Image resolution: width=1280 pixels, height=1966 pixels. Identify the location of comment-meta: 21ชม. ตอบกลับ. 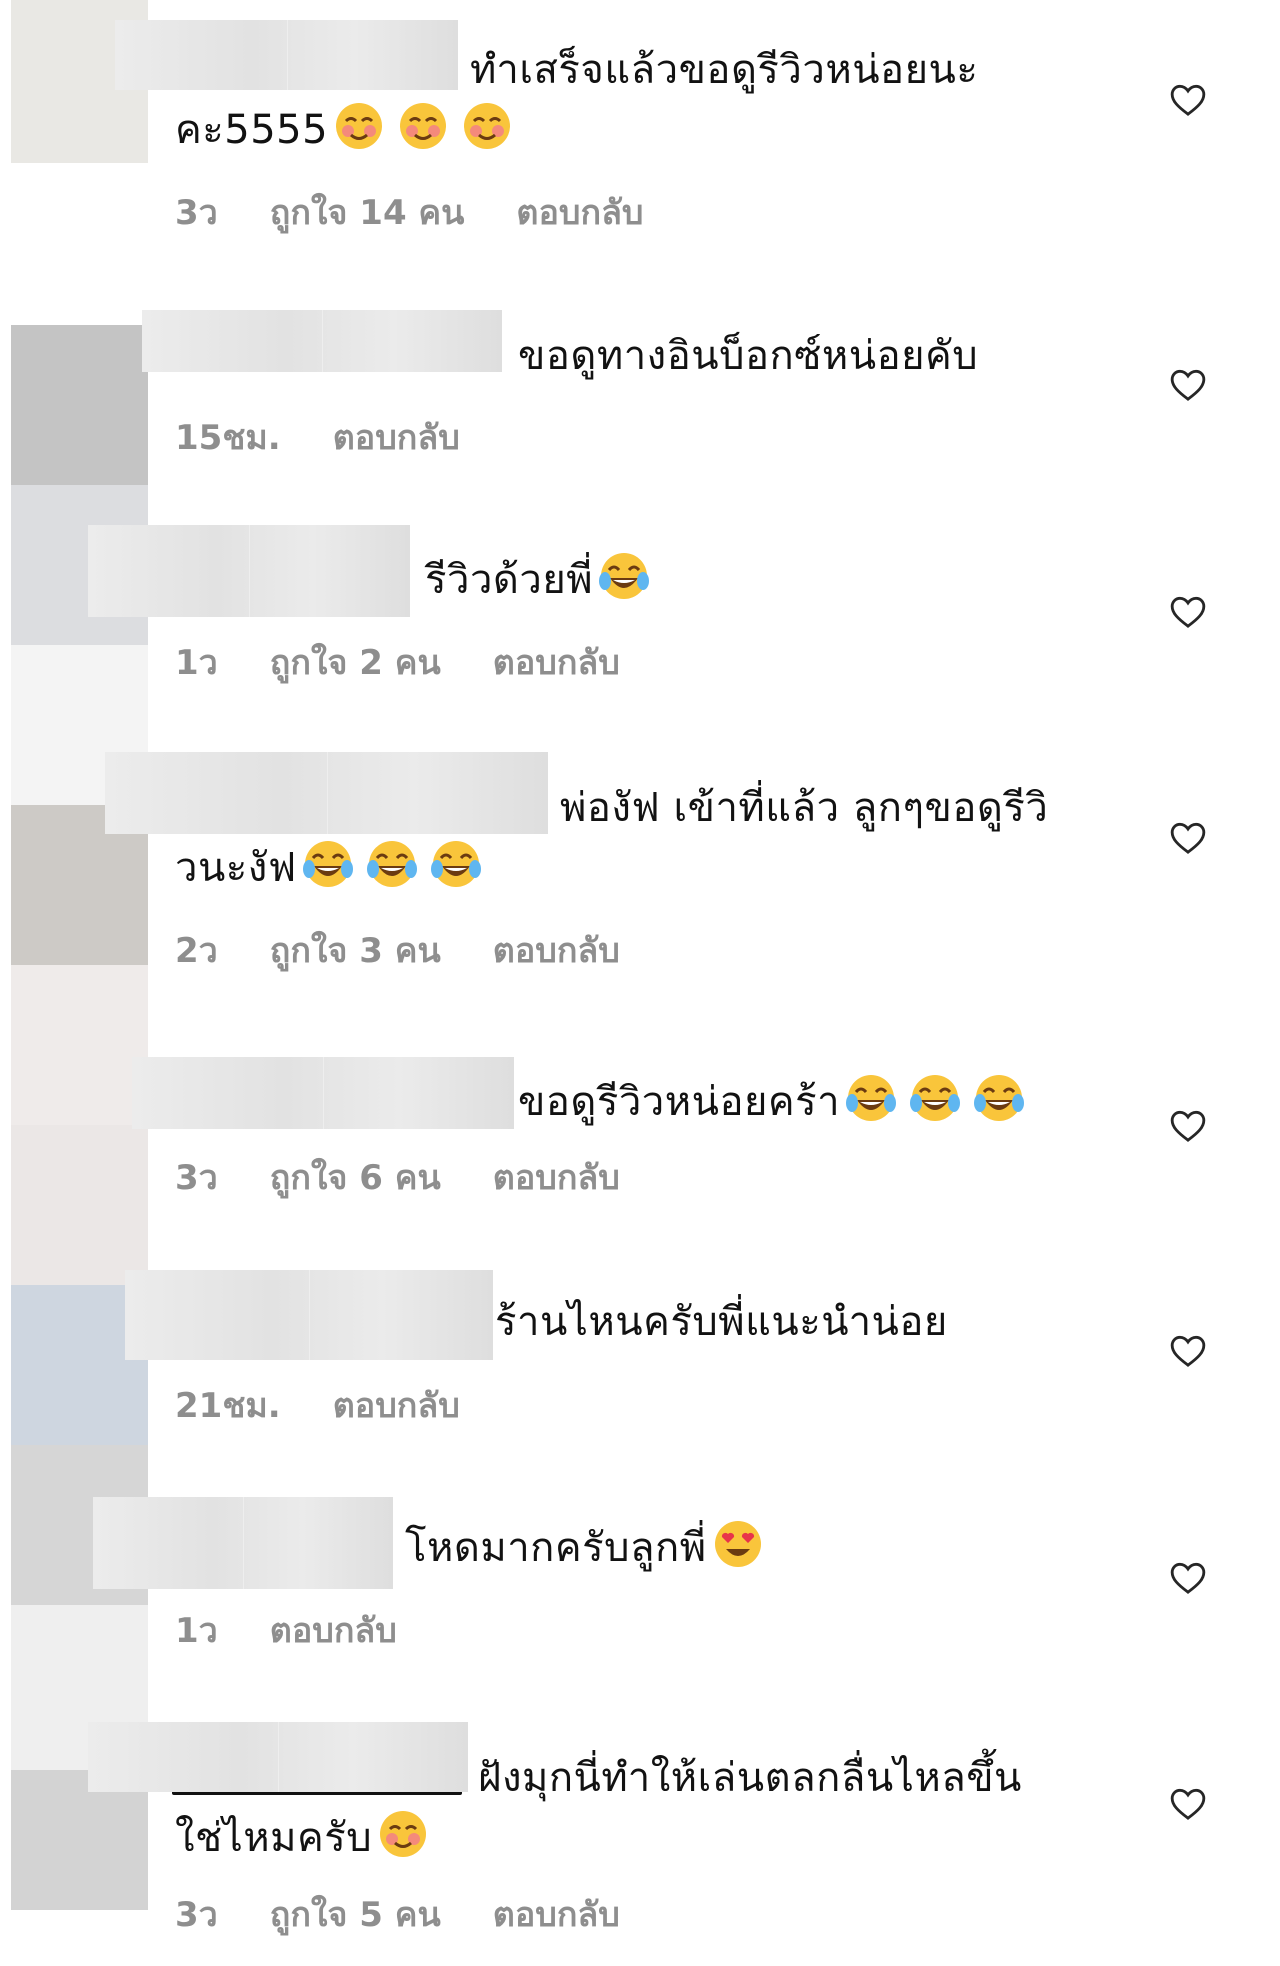
(317, 1405).